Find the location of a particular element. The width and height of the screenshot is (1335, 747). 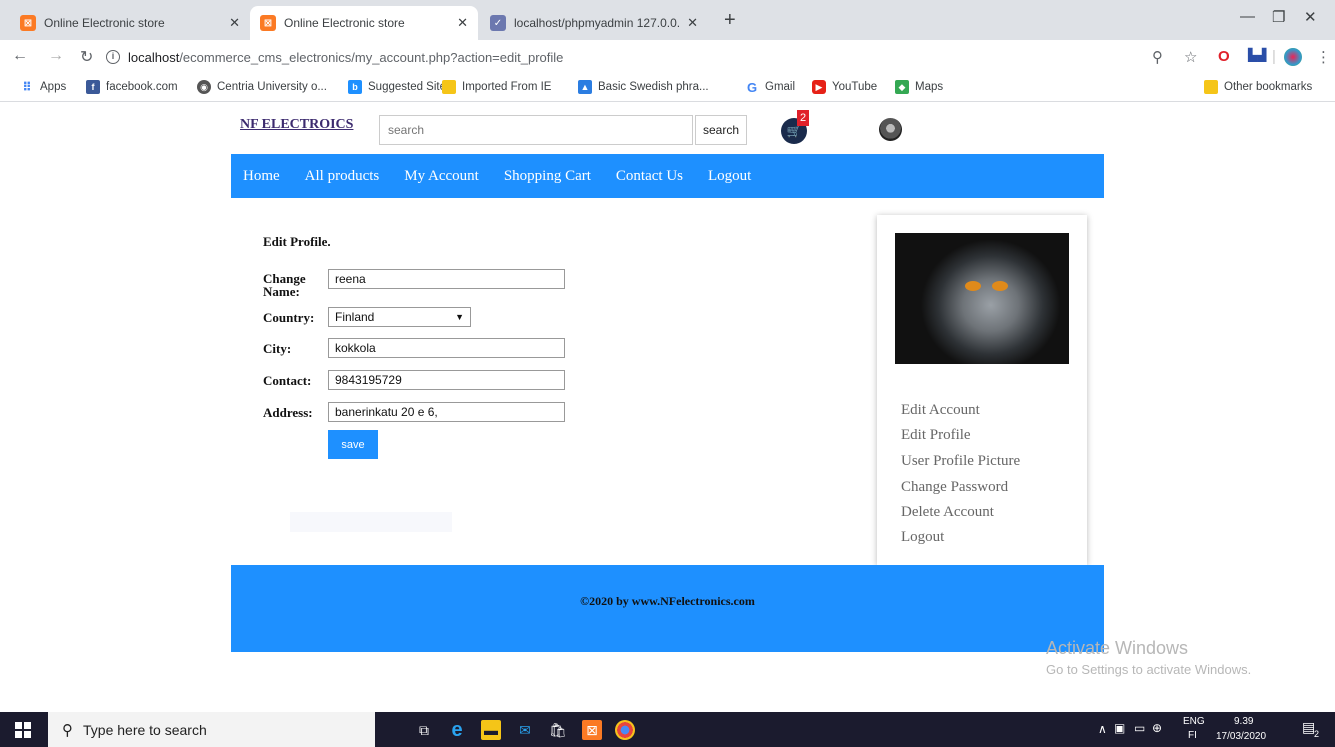

nav-shopping-cart: Shopping Cart is located at coordinates (547, 176).